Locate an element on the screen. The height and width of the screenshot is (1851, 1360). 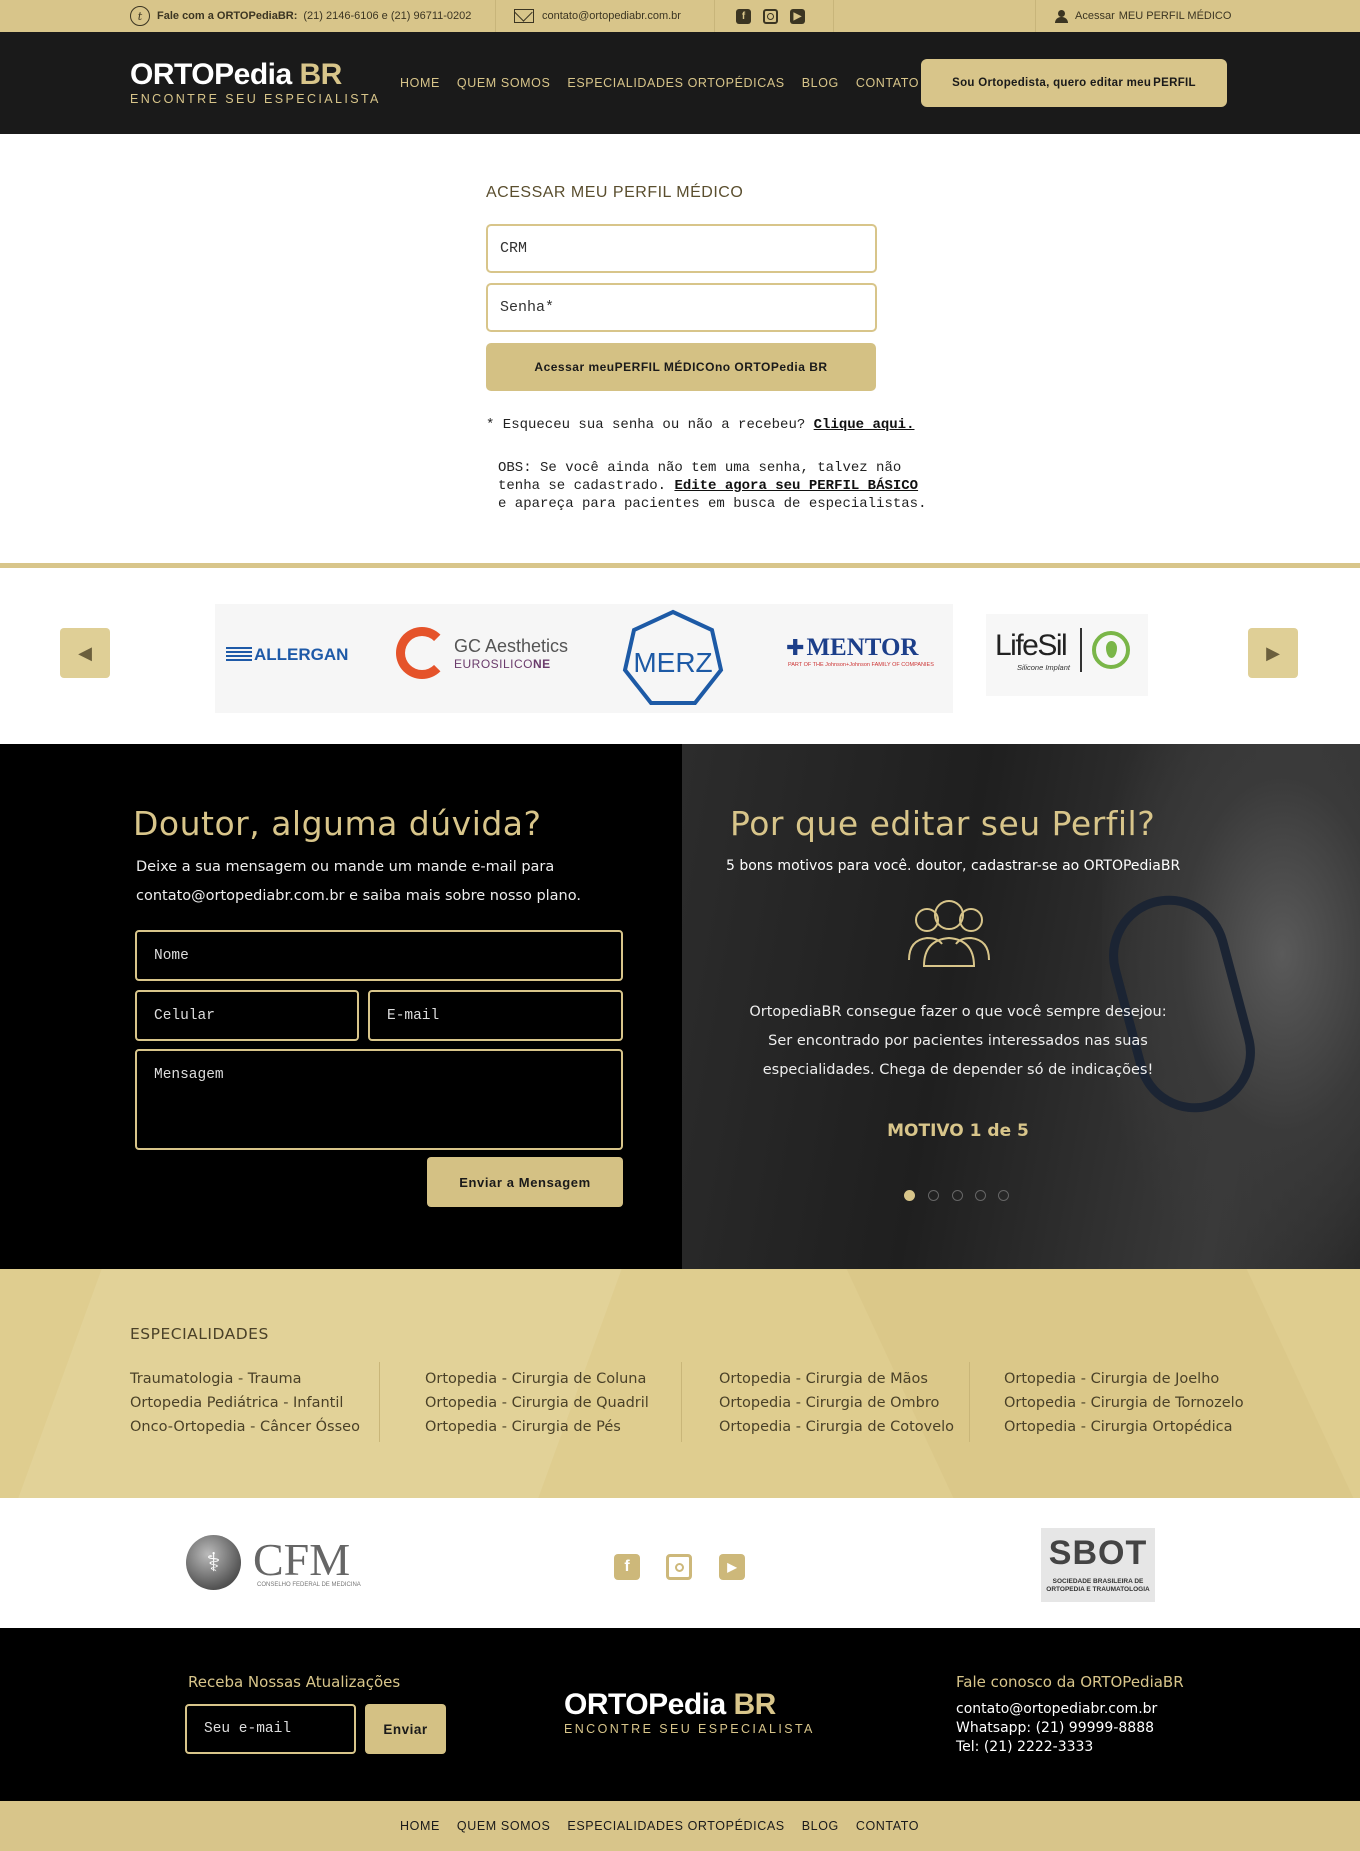
footer-logo: ORTOPedia BR ENCONTRE SEU ESPECIALISTA is located at coordinates (689, 1712).